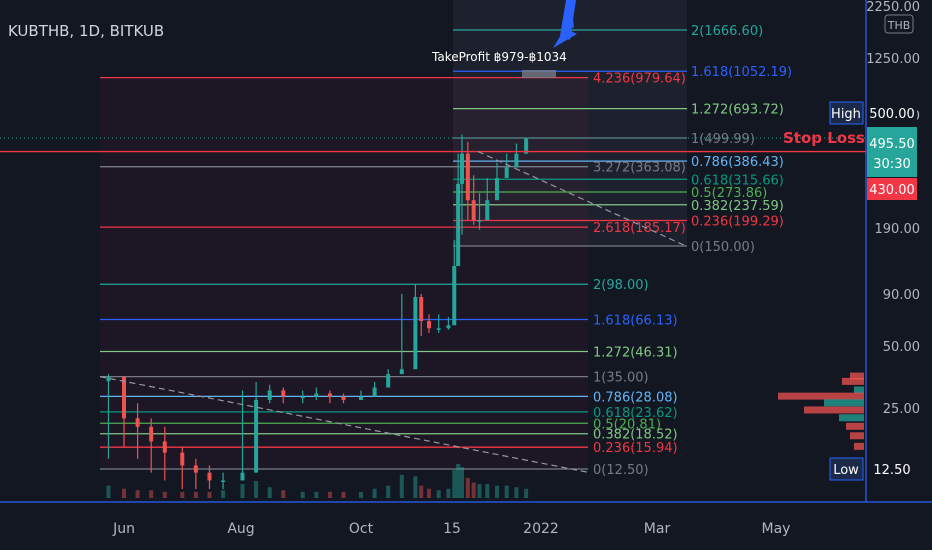 This screenshot has width=932, height=550. I want to click on fib-lower-label: 2(98.00), so click(621, 285).